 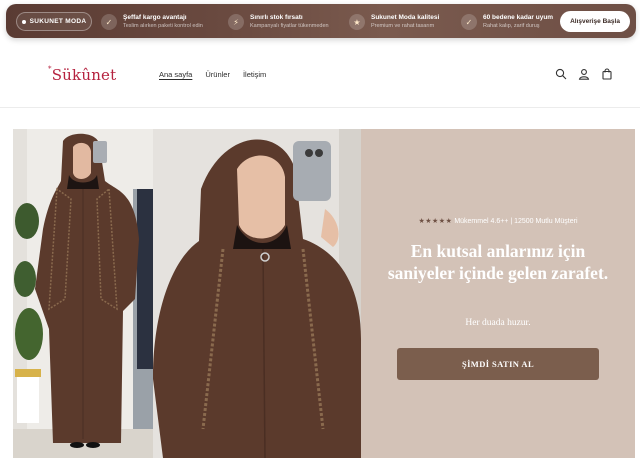 I want to click on logo-star-icon: *, so click(x=50, y=69).